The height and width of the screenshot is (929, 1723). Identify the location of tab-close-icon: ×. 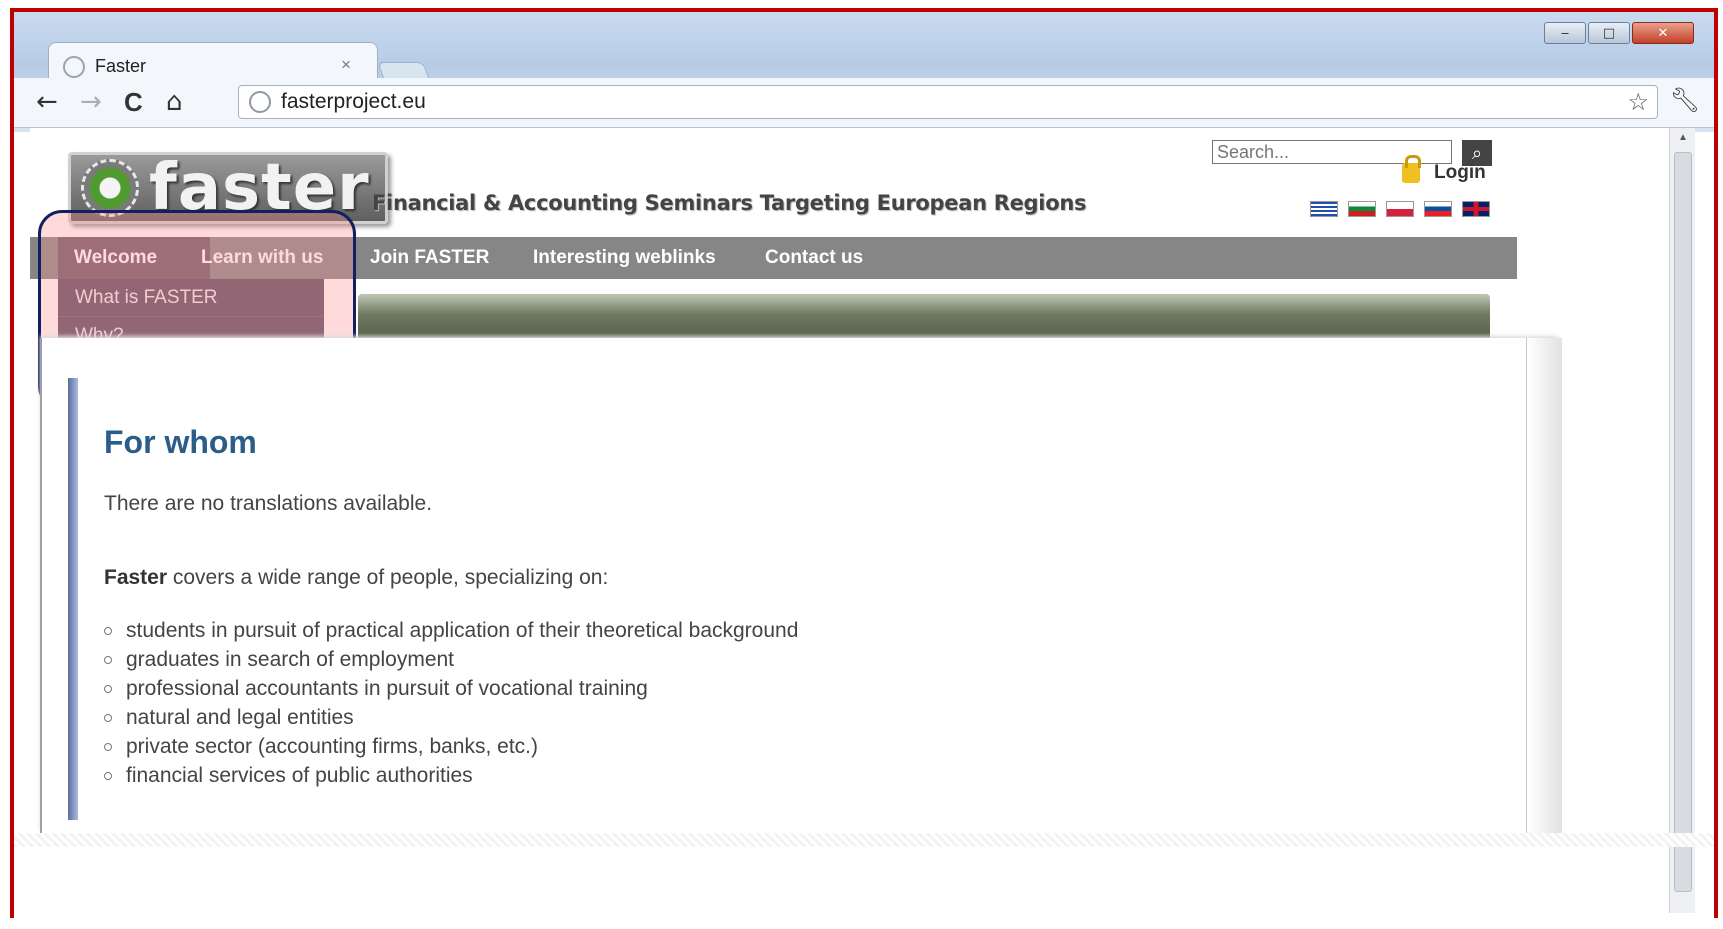
(346, 65).